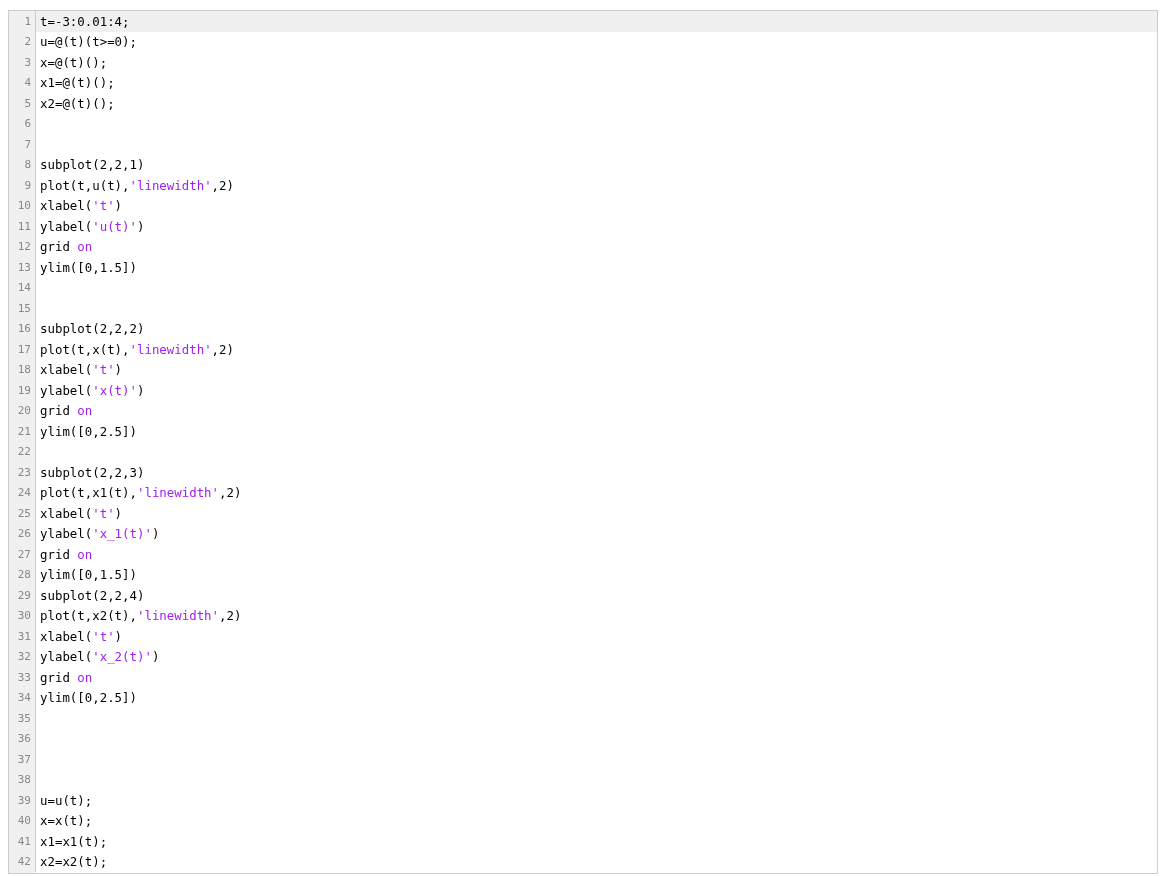 Image resolution: width=1164 pixels, height=876 pixels. Describe the element at coordinates (22, 267) in the screenshot. I see `line-number: 13` at that location.